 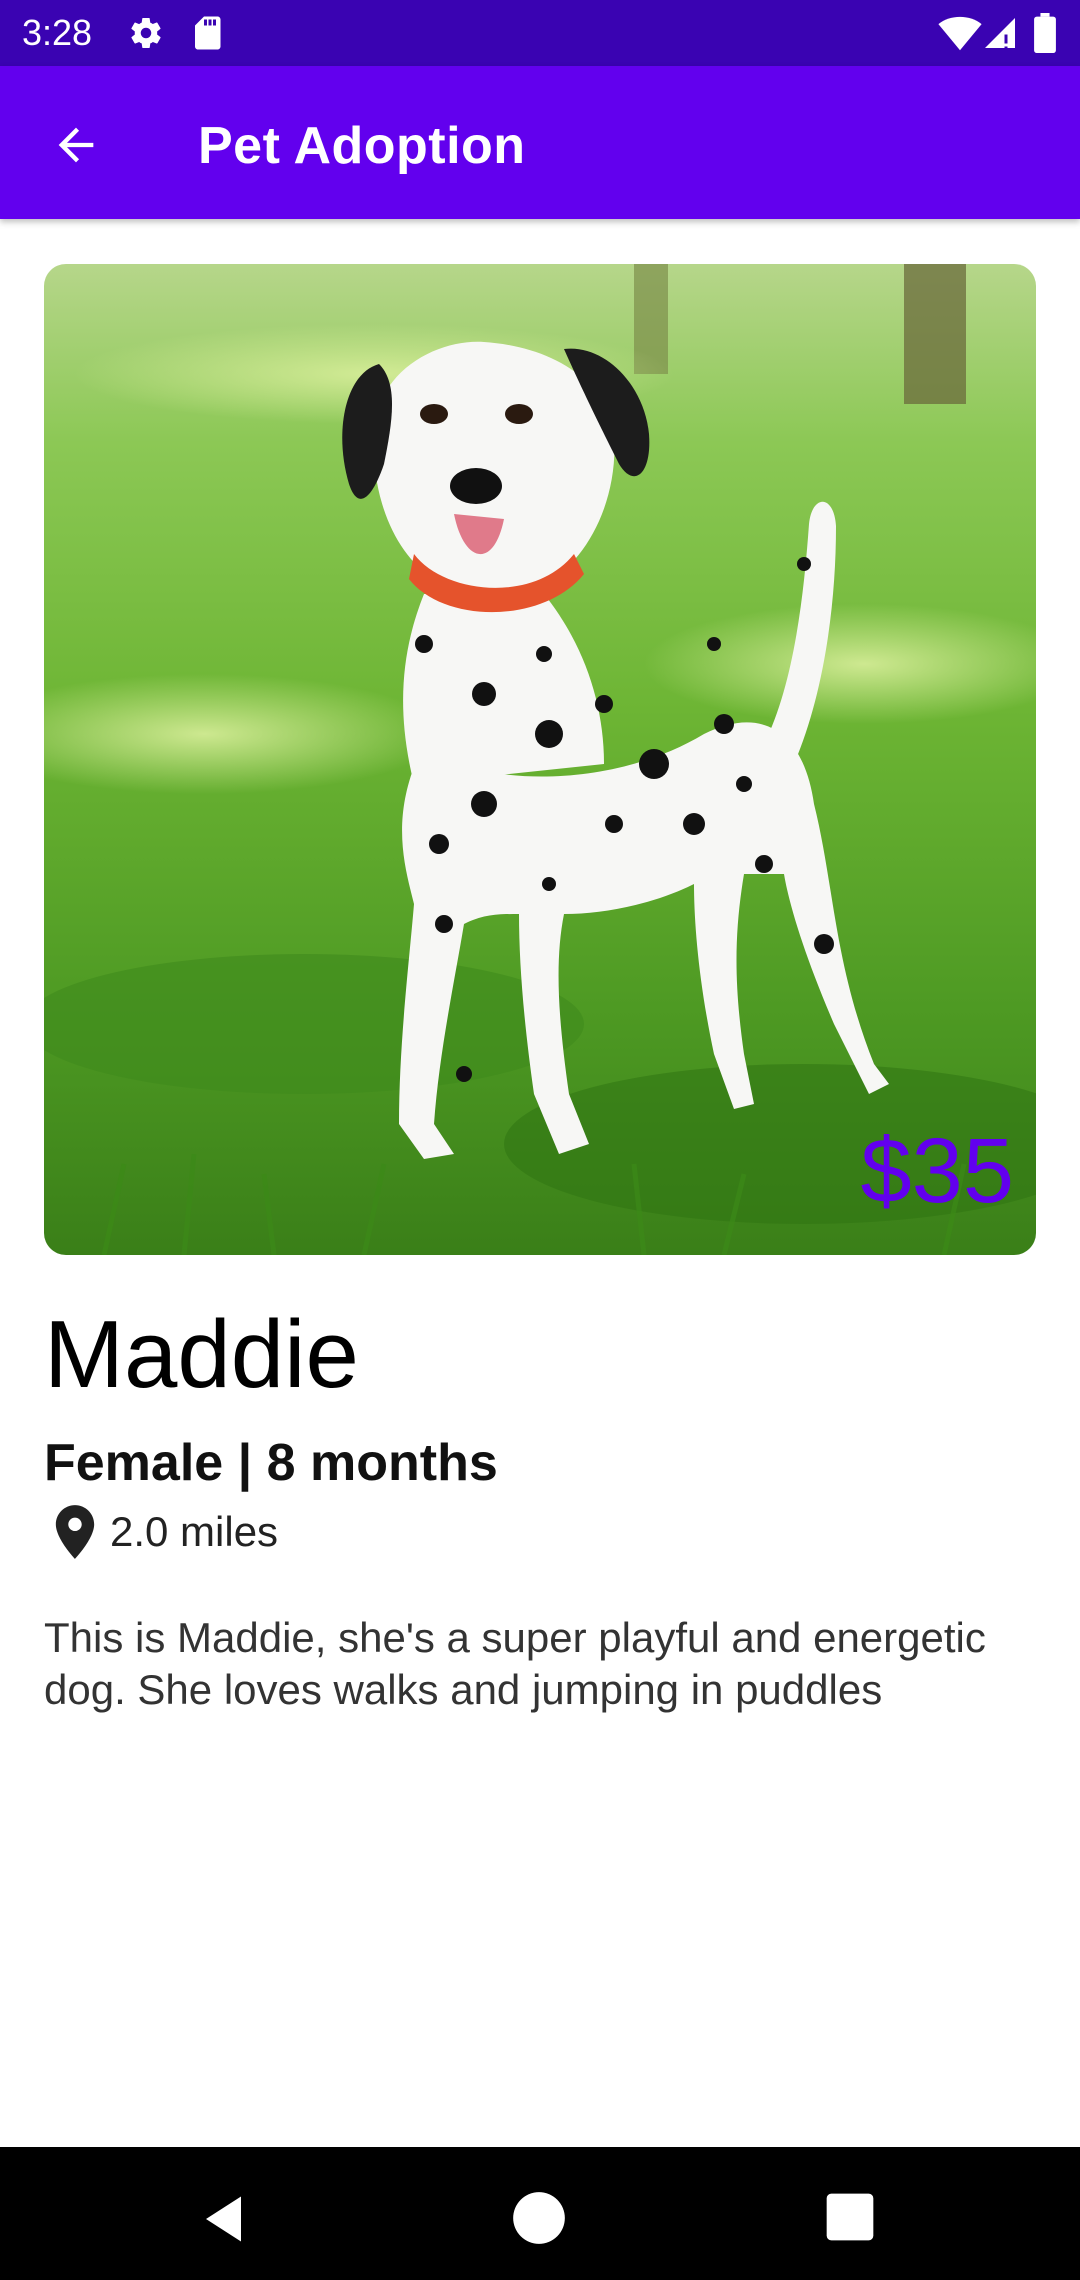 I want to click on sd-card-icon, so click(x=208, y=33).